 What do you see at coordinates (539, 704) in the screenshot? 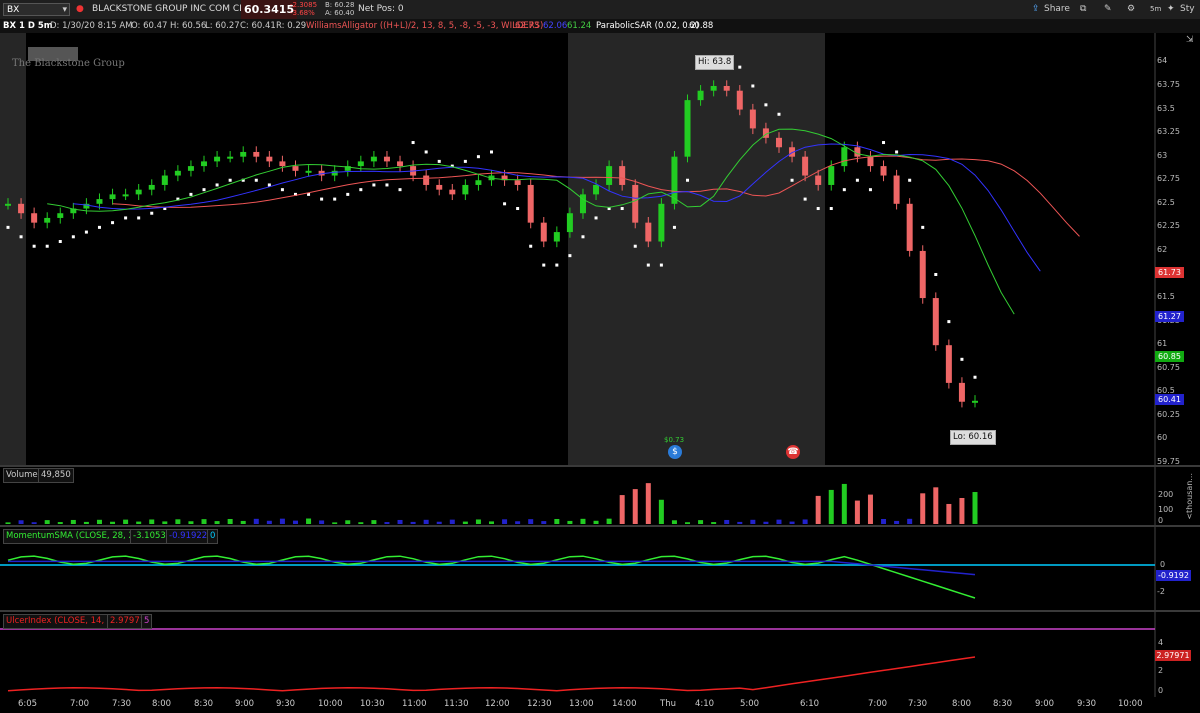
I see `time-tick: 12:30` at bounding box center [539, 704].